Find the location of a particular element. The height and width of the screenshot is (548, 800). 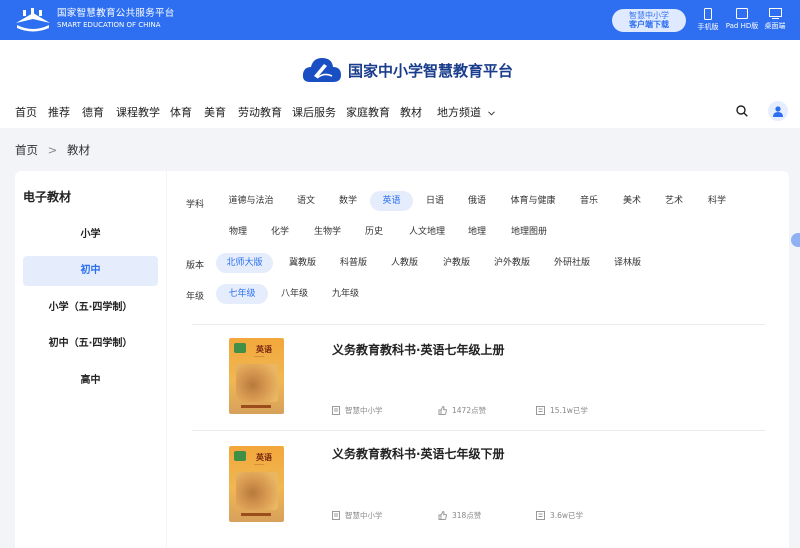

subject-chip: 日语 is located at coordinates (435, 201).